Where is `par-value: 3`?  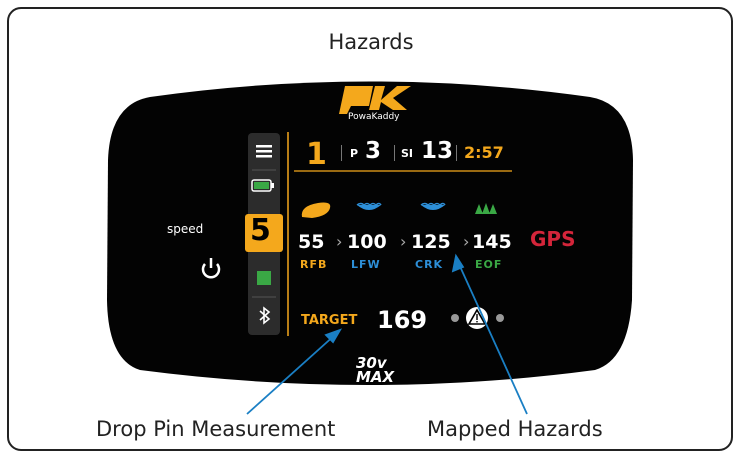
par-value: 3 is located at coordinates (373, 151).